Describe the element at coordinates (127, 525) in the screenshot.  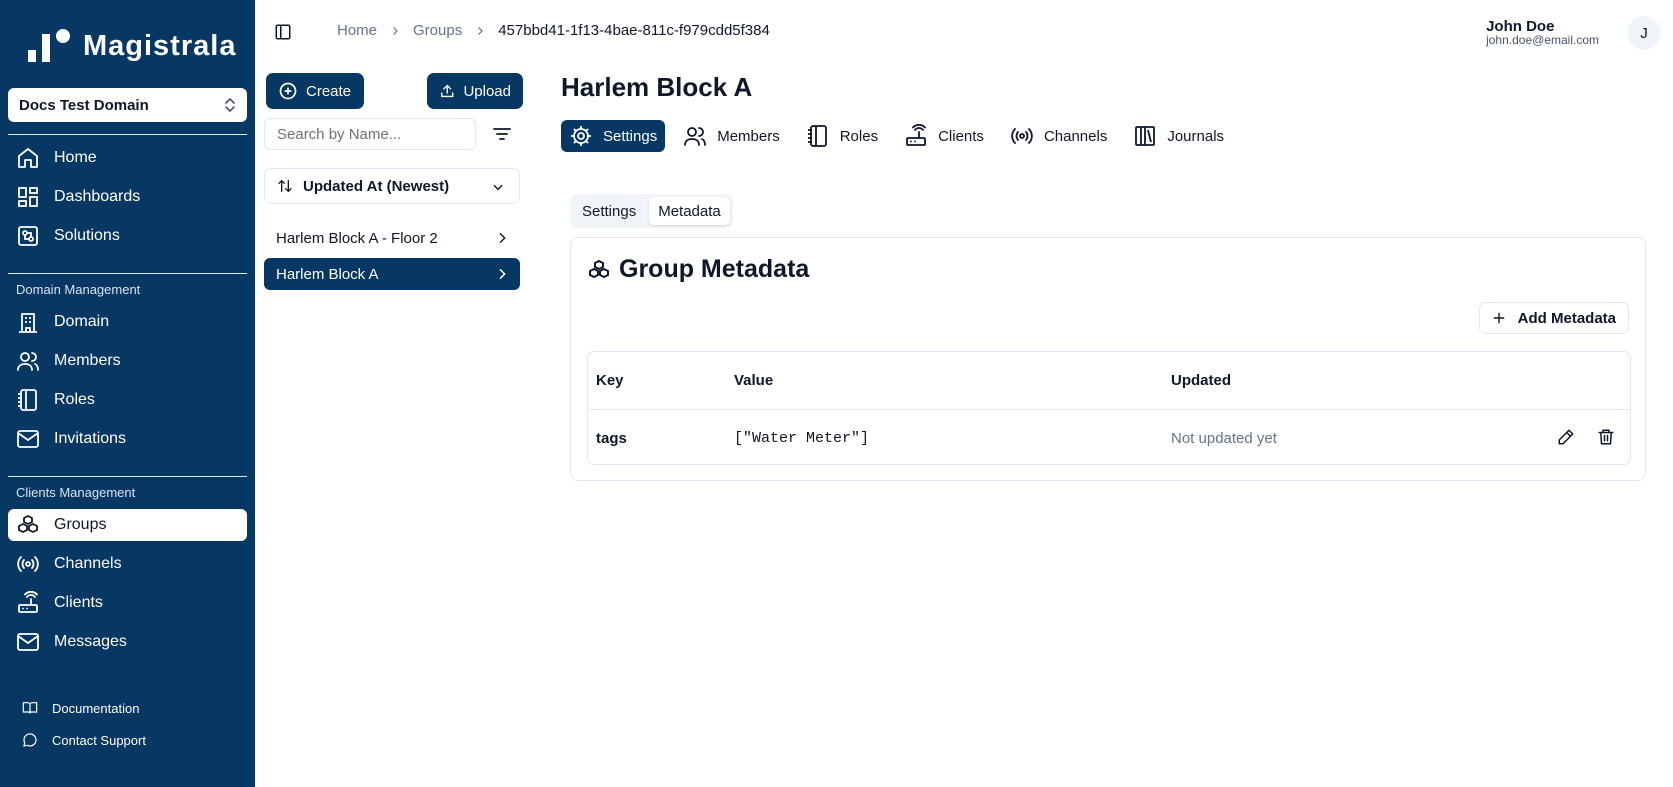
I see `sidebar-item-groups: Groups` at that location.